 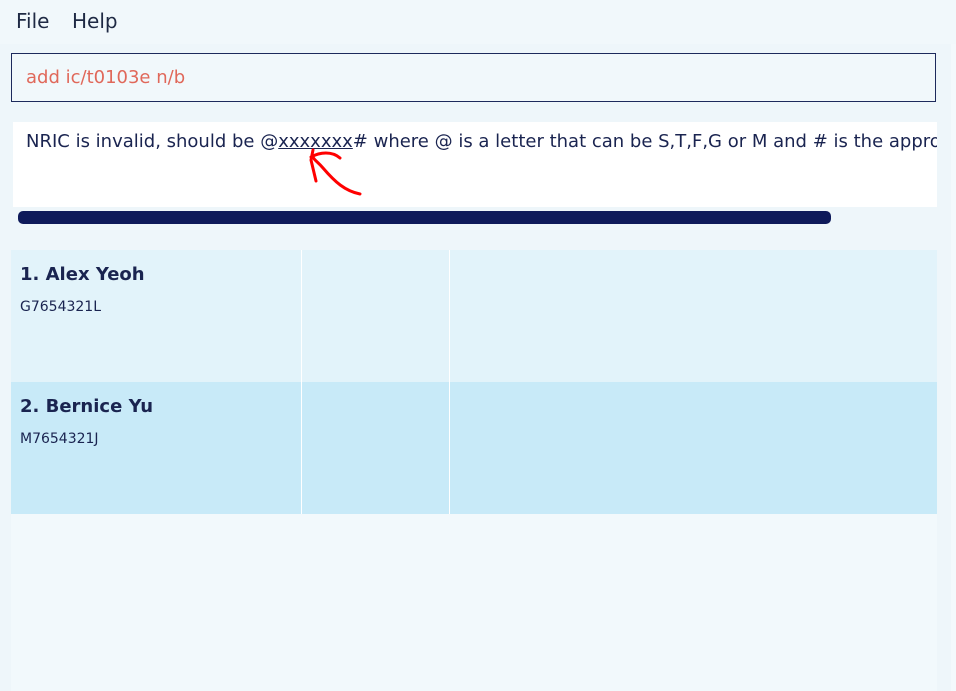 I want to click on command-input: add ic/t0103e n/b, so click(x=473, y=77).